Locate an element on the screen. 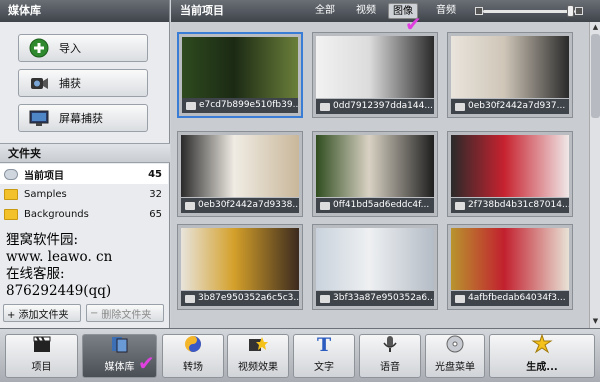  vertical-scrollbar: ▲ ▼ is located at coordinates (594, 175).